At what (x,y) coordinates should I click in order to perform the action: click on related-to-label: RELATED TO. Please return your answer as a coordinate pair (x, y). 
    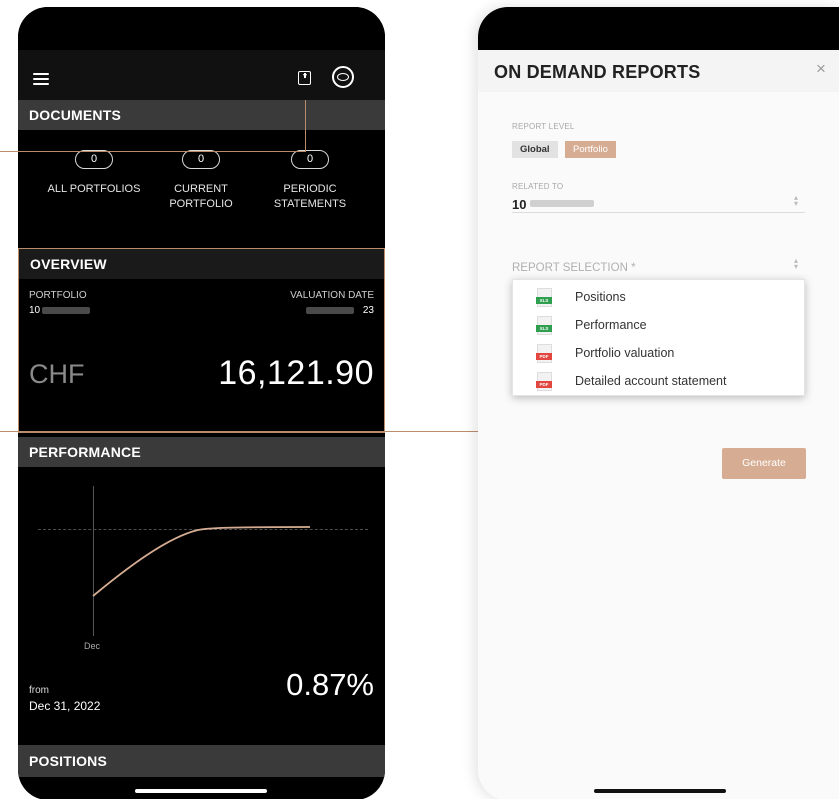
    Looking at the image, I should click on (538, 186).